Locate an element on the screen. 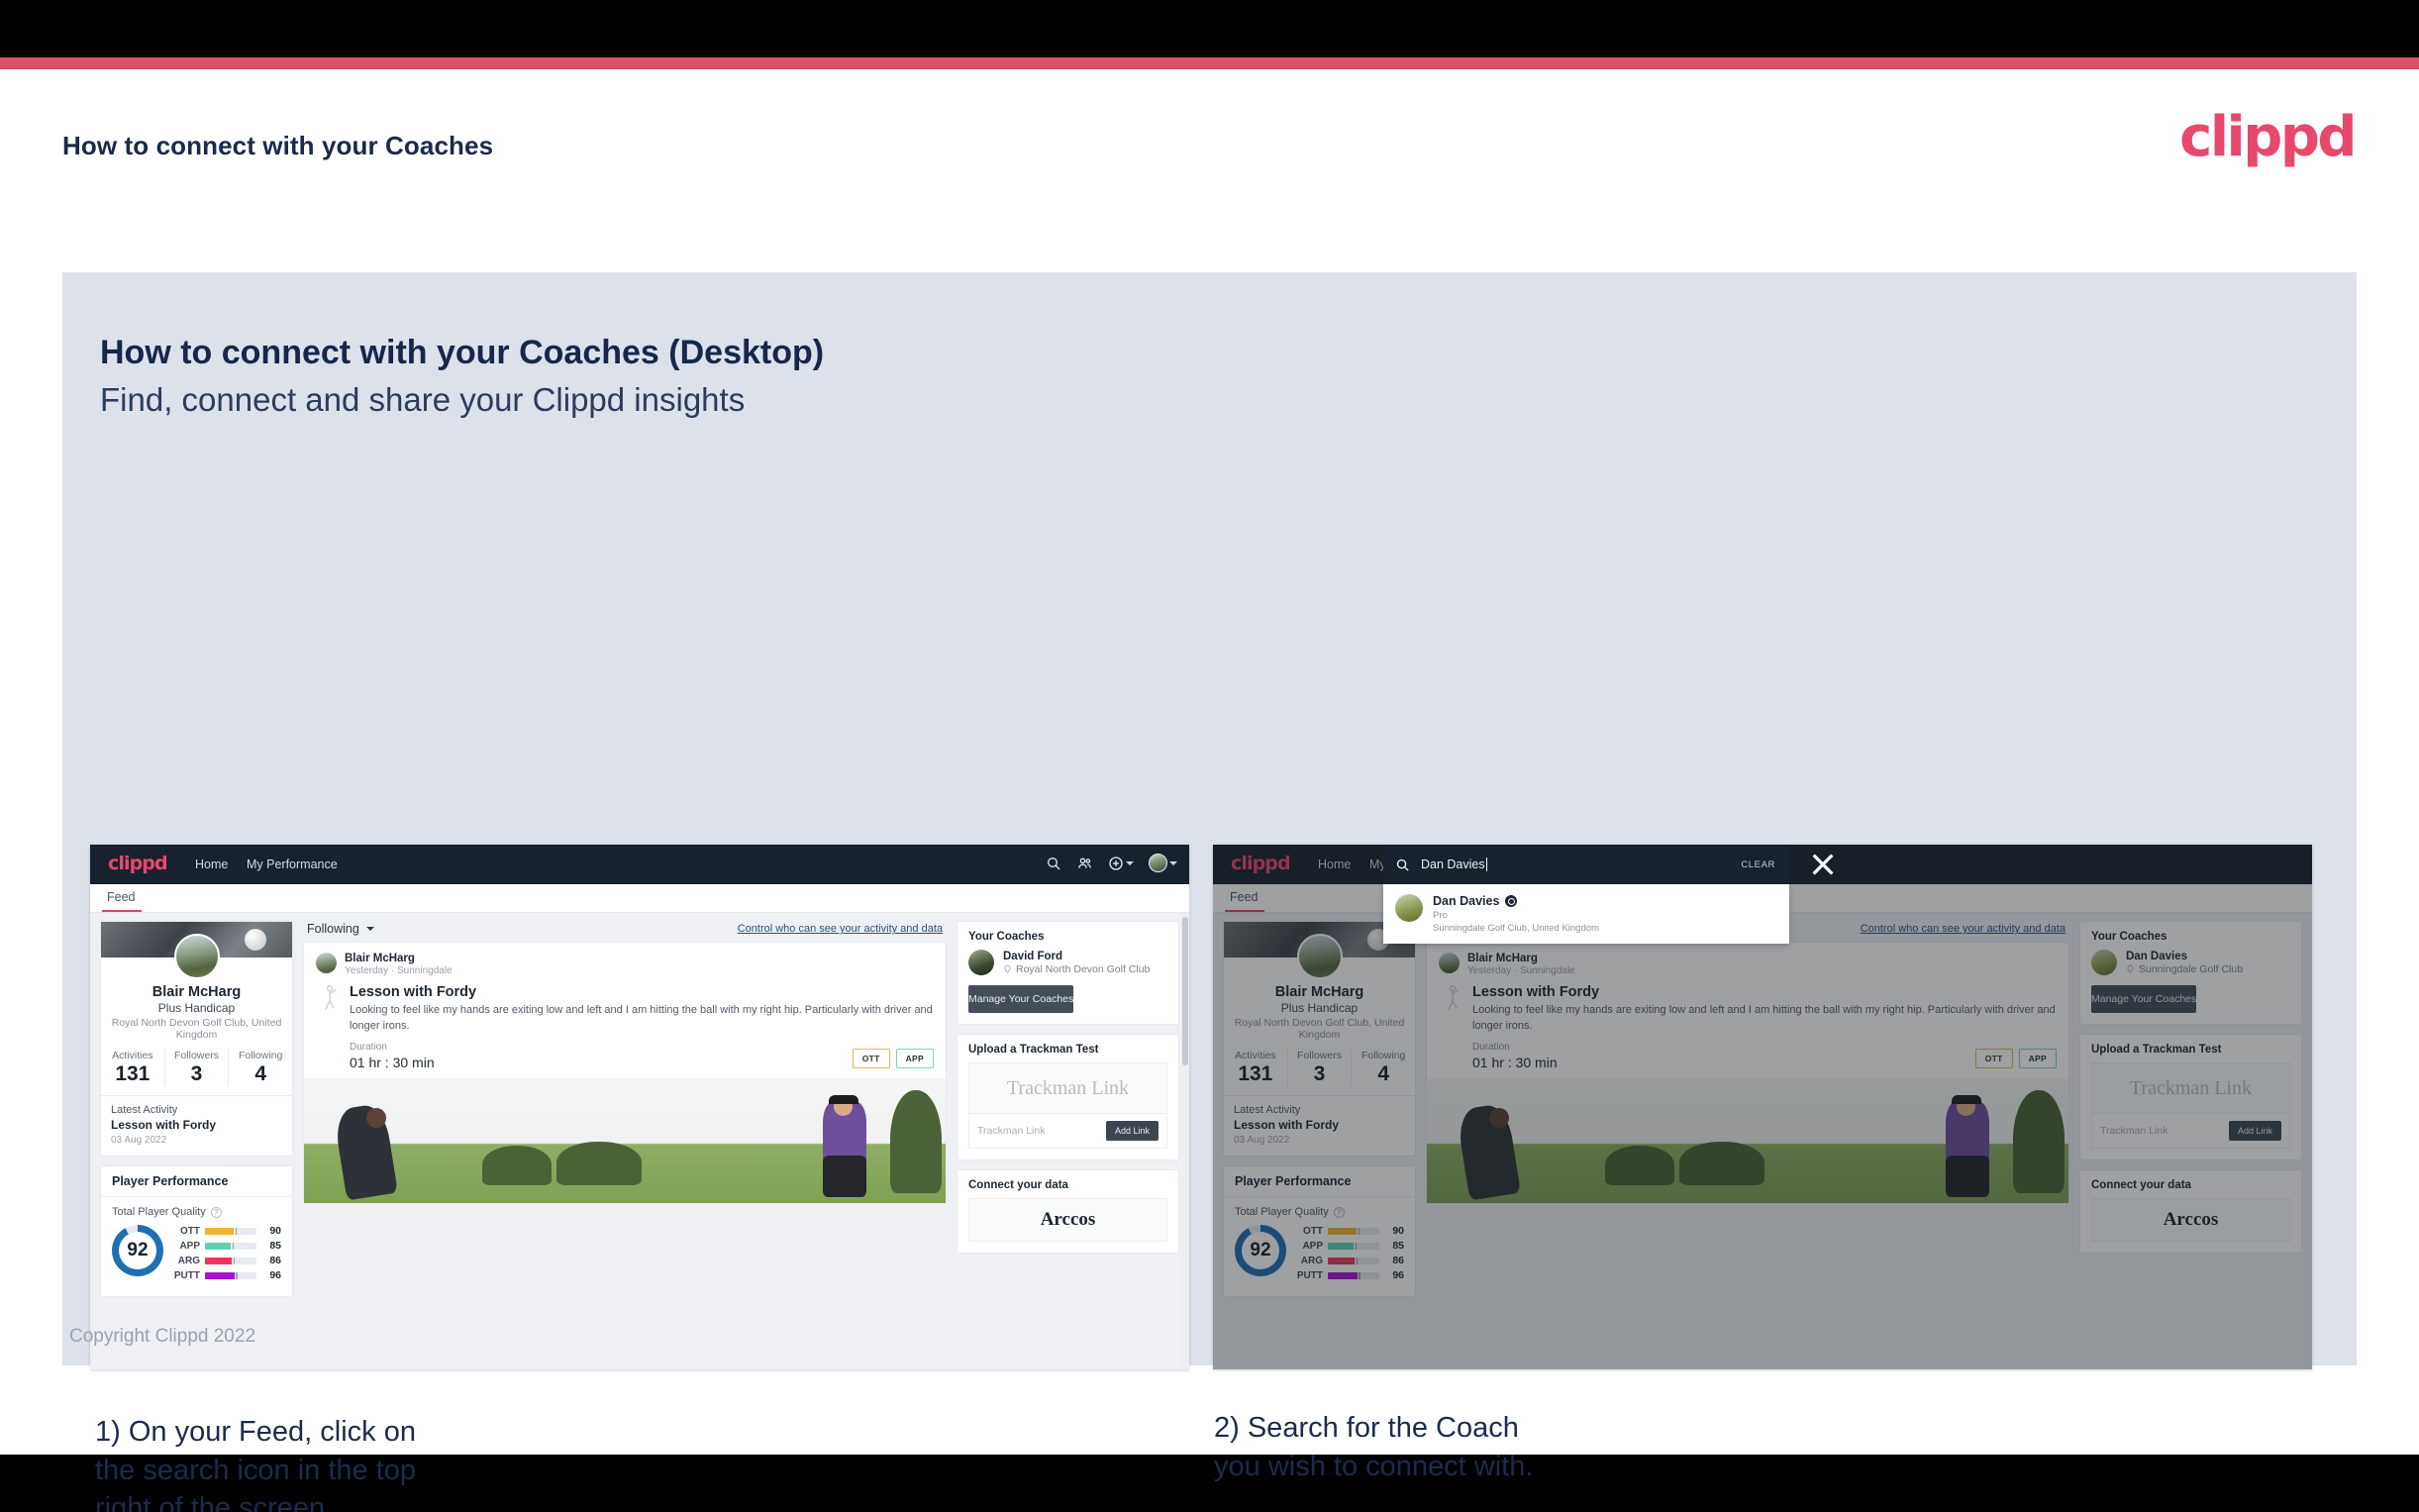 Image resolution: width=2419 pixels, height=1512 pixels. people-icon is located at coordinates (1084, 863).